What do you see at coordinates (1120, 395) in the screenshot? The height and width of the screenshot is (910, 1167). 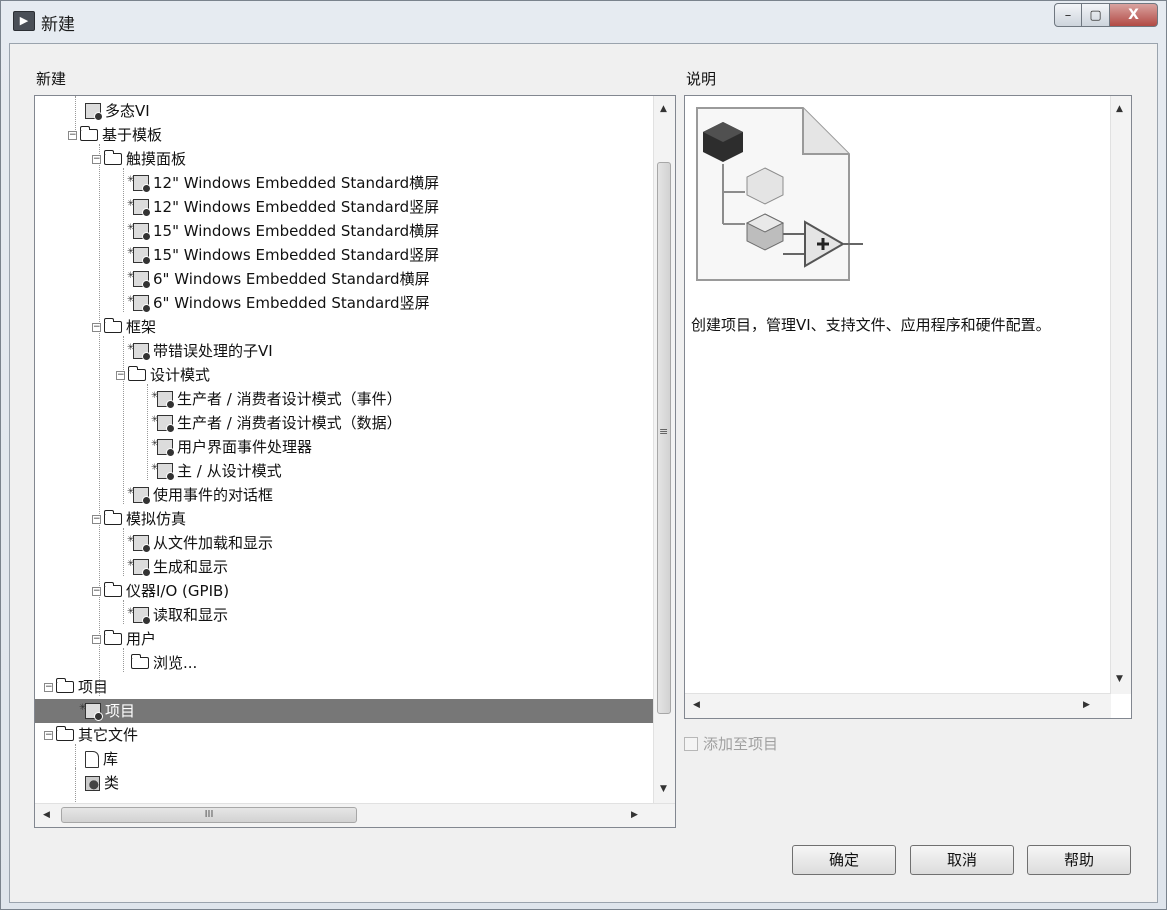 I see `description-vertical-scrollbar: ▲ ▼` at bounding box center [1120, 395].